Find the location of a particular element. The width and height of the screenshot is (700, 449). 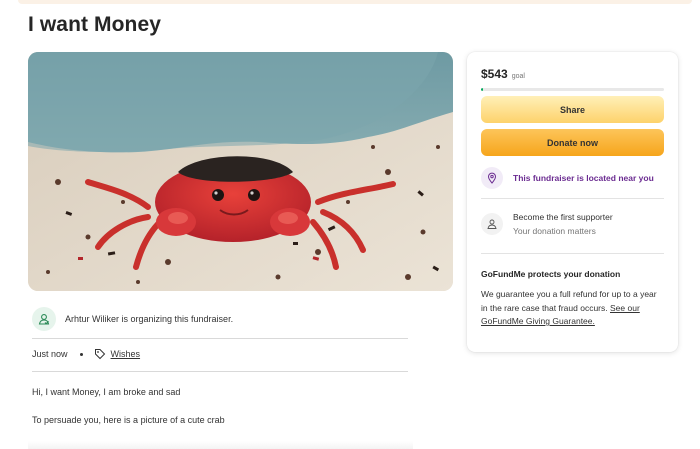

share-button: Share is located at coordinates (572, 109).